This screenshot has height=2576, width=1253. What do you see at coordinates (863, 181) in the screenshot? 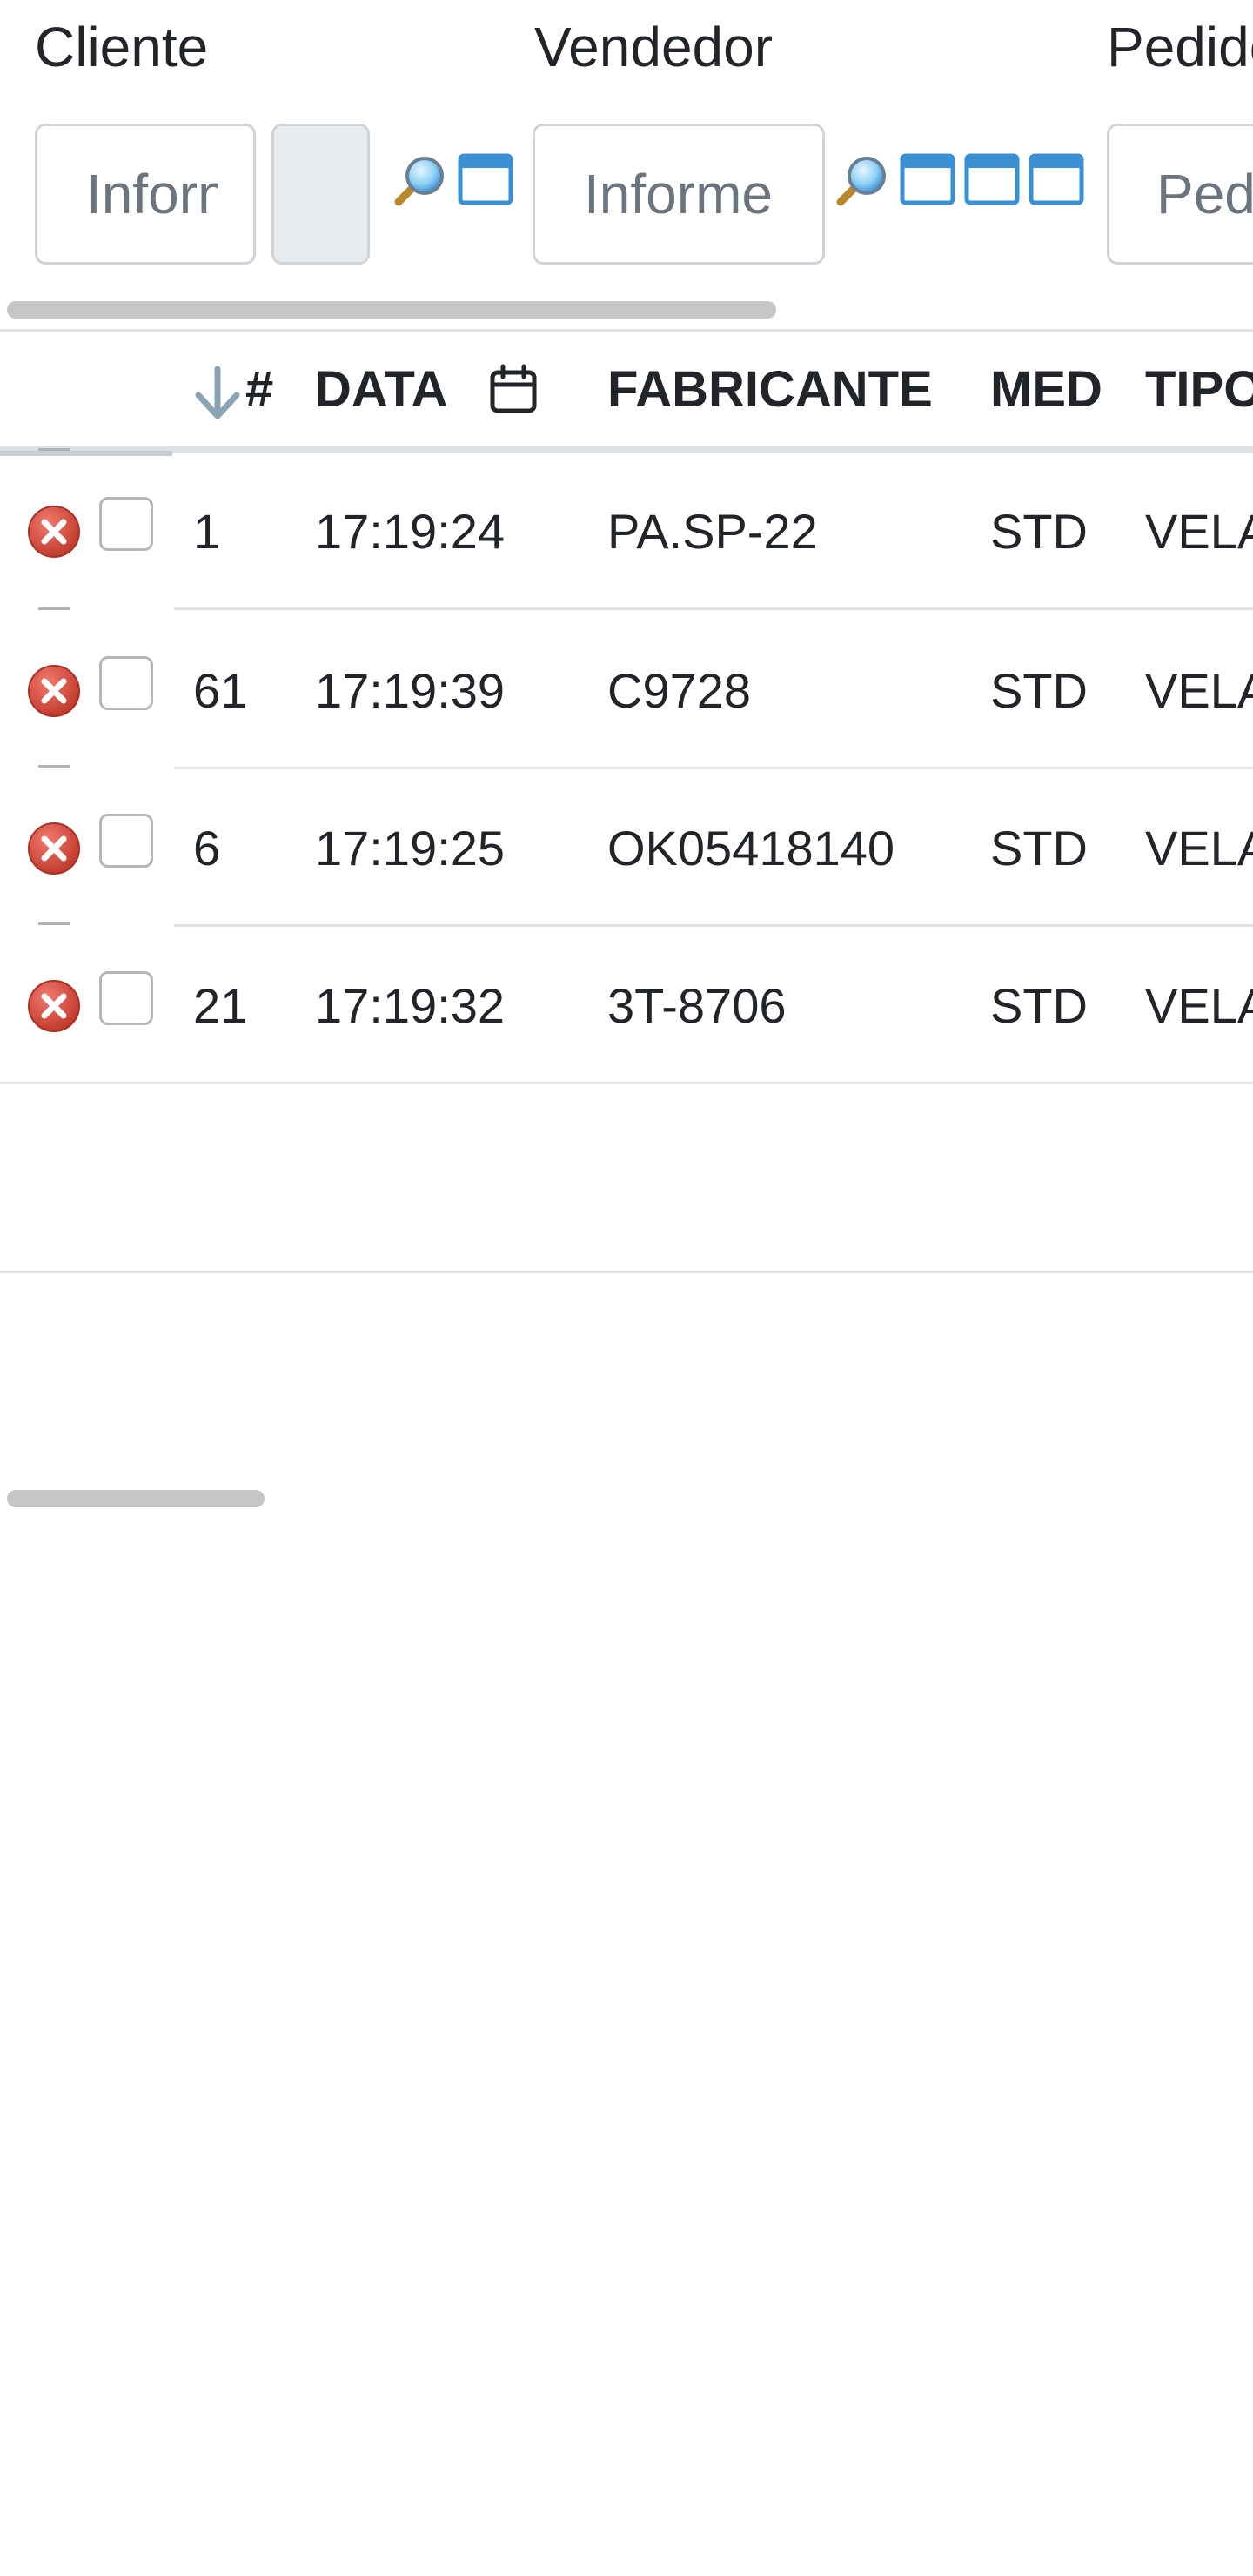
I see `vendedor-search-icon` at bounding box center [863, 181].